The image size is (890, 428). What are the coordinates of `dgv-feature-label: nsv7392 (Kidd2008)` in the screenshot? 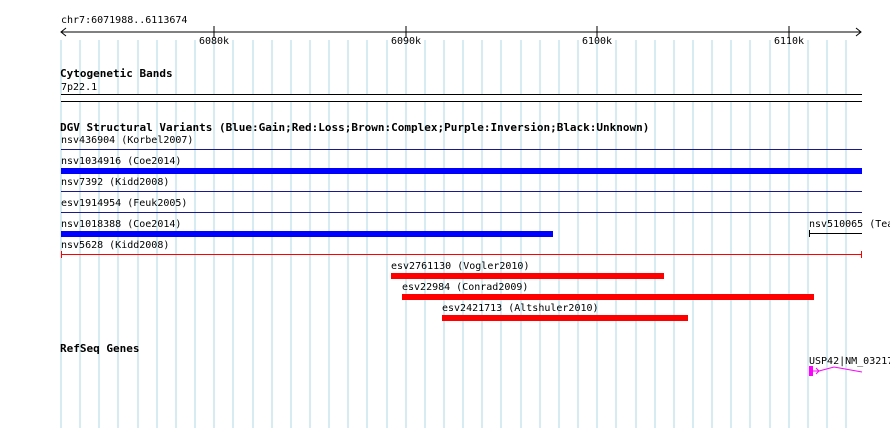 It's located at (115, 182).